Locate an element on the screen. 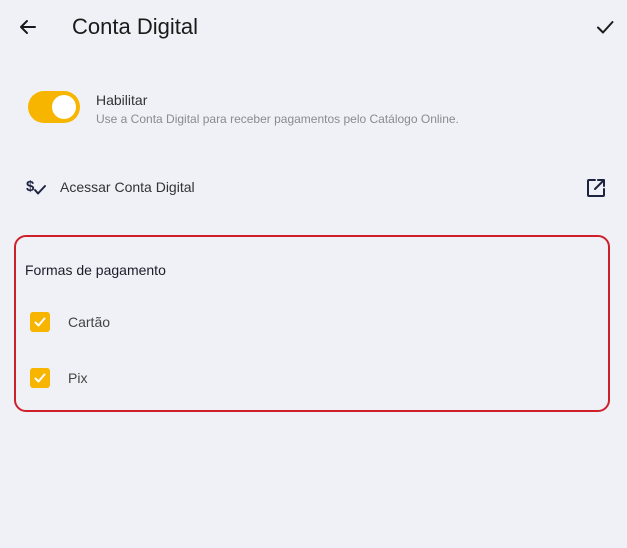  check-icon is located at coordinates (605, 27).